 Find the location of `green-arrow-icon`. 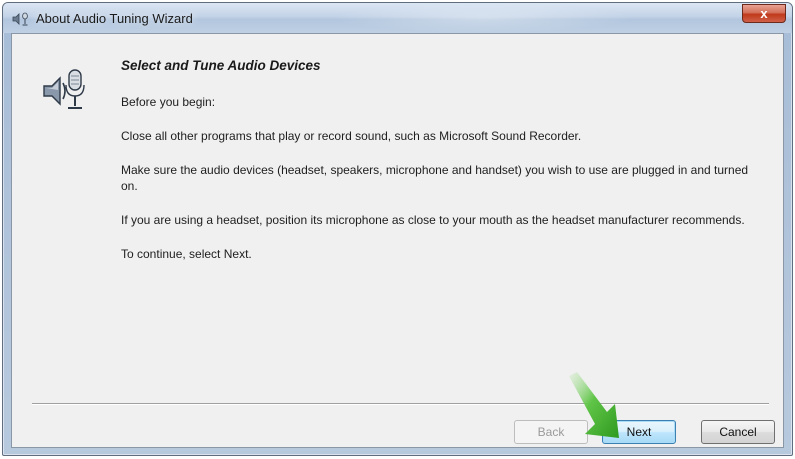

green-arrow-icon is located at coordinates (594, 405).